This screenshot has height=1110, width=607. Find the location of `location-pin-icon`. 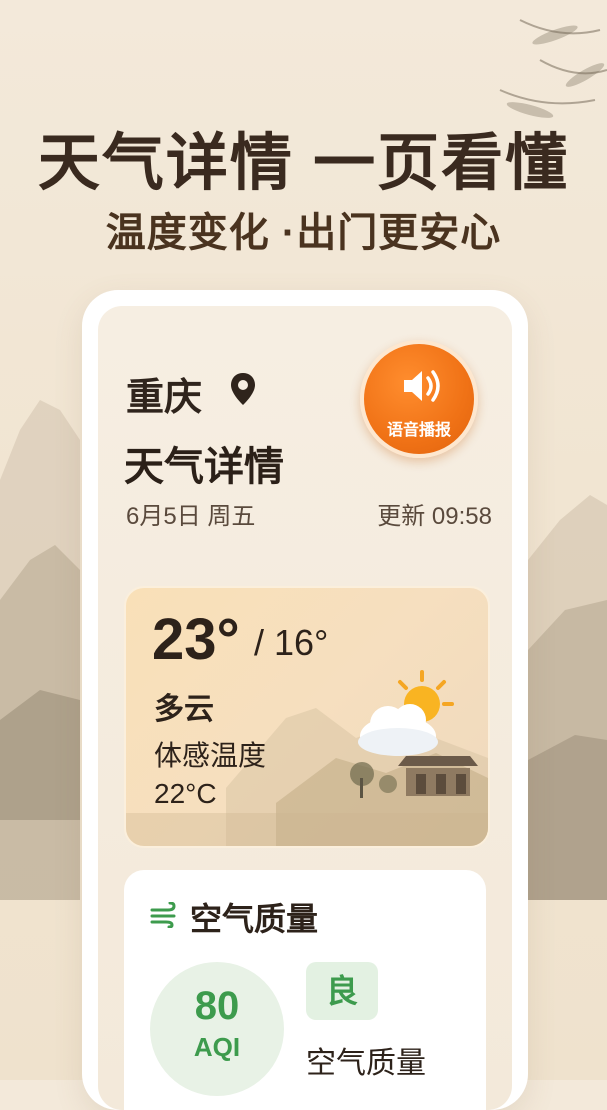

location-pin-icon is located at coordinates (243, 389).